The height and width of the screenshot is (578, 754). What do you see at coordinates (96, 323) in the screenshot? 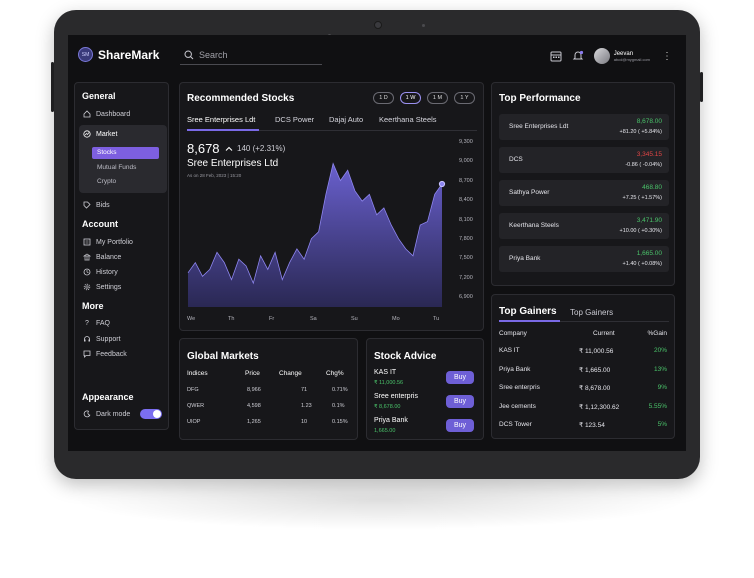
I see `sidebar-item-faq: ? FAQ` at bounding box center [96, 323].